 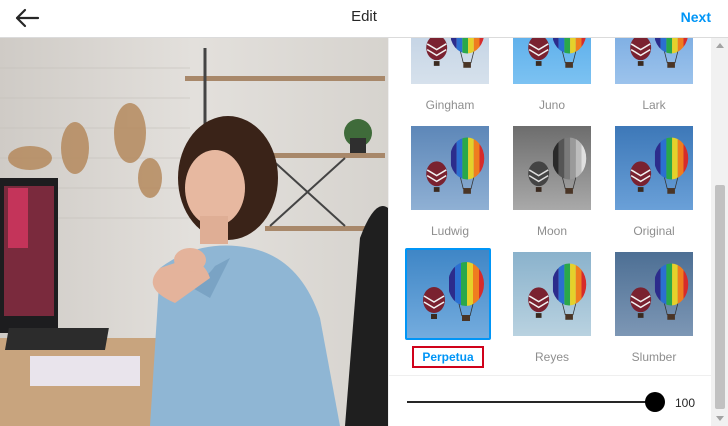 I want to click on slider-value: 100, so click(x=685, y=403).